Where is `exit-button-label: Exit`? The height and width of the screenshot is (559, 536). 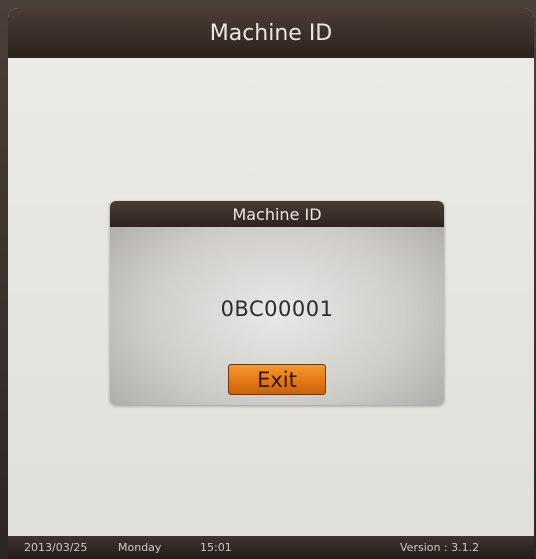
exit-button-label: Exit is located at coordinates (277, 379).